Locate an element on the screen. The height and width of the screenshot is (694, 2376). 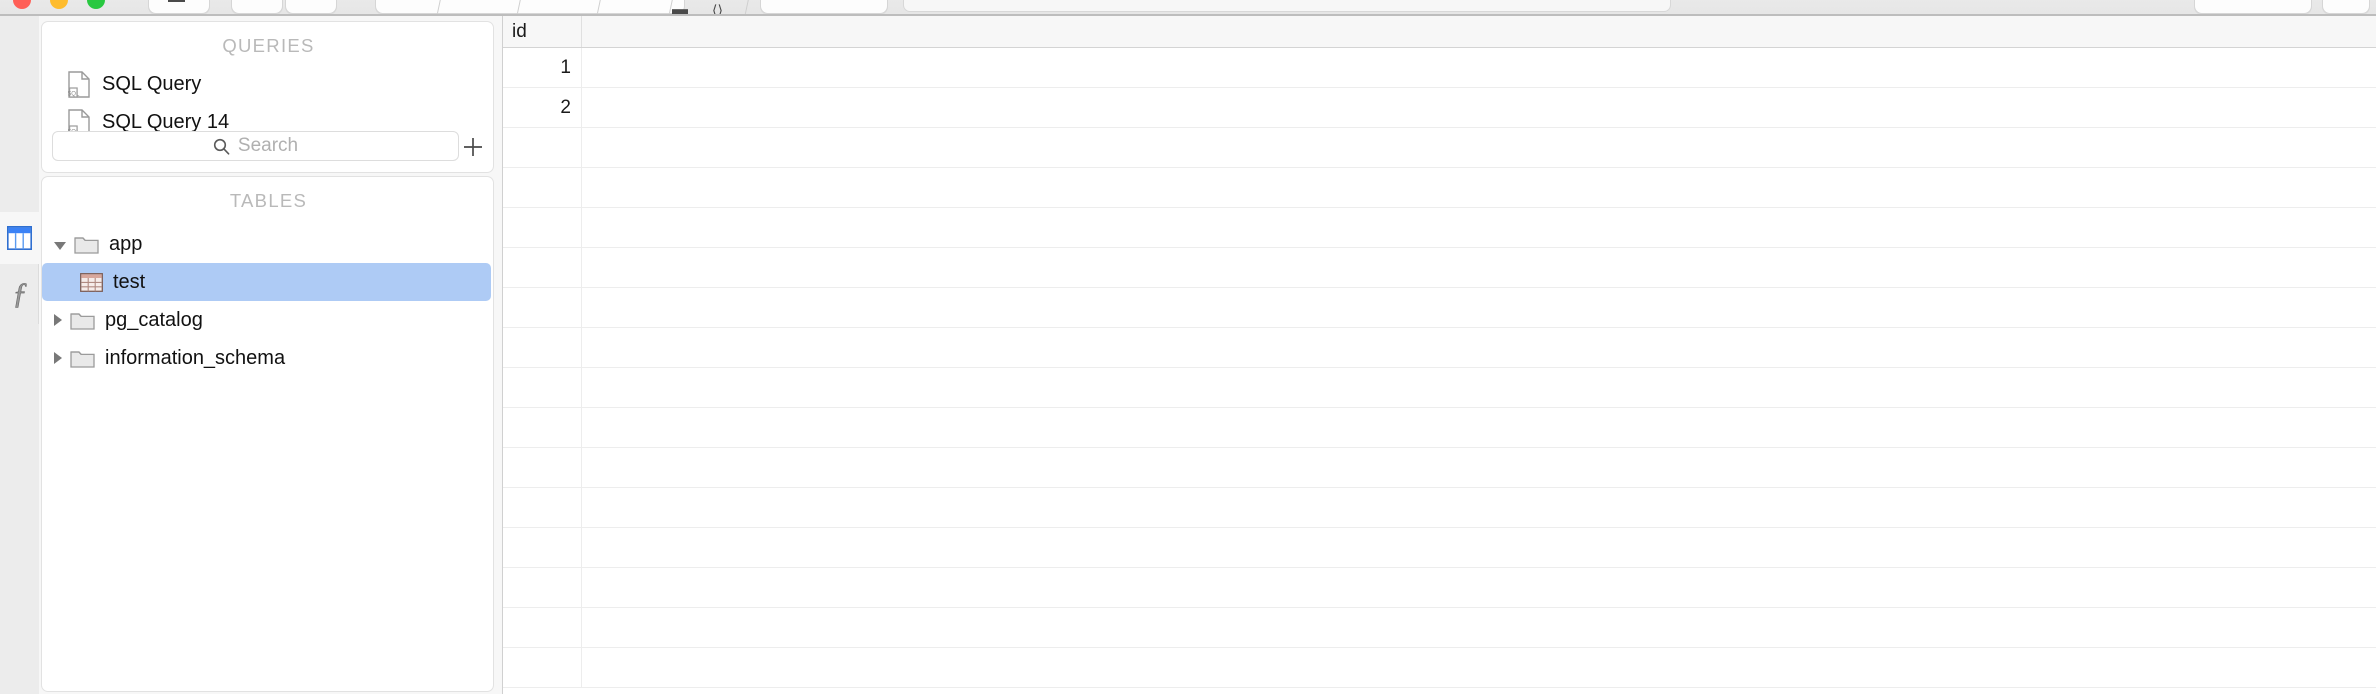
rail-tab-functions: ƒ is located at coordinates (19, 294).